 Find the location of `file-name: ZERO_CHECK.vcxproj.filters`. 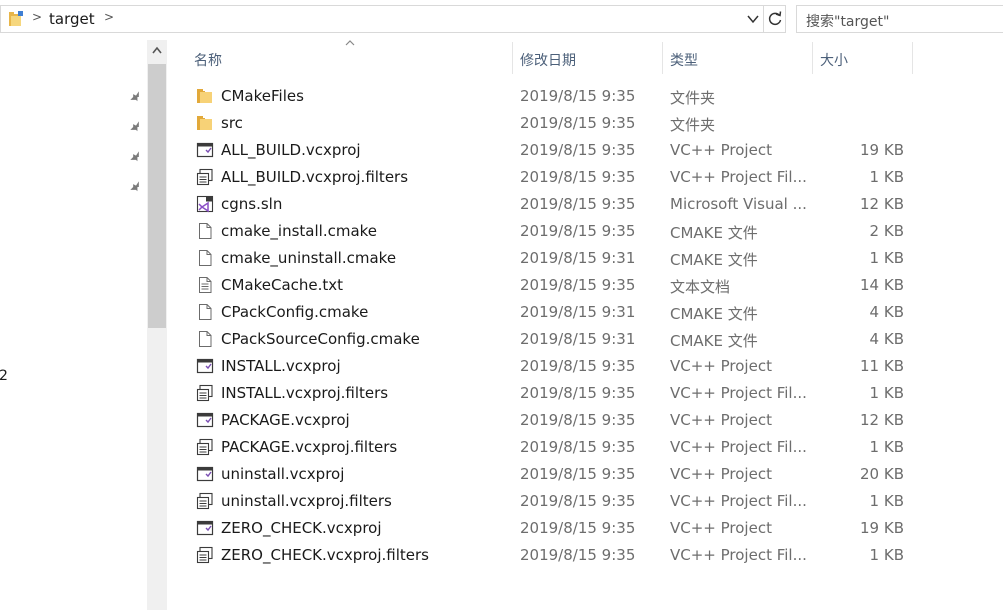

file-name: ZERO_CHECK.vcxproj.filters is located at coordinates (325, 555).